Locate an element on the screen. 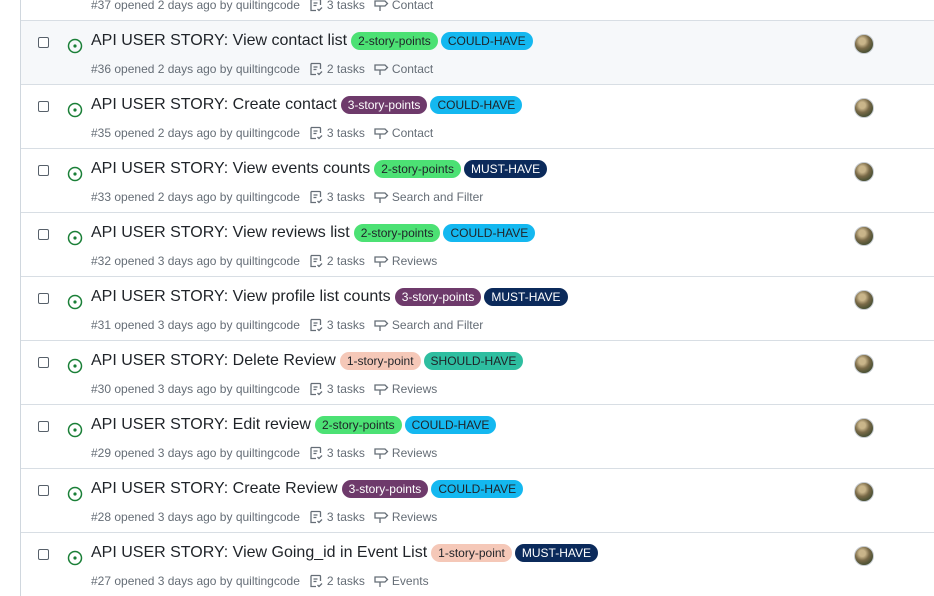 The height and width of the screenshot is (596, 934). issue-labels: 1-story-point MUST-HAVE is located at coordinates (515, 553).